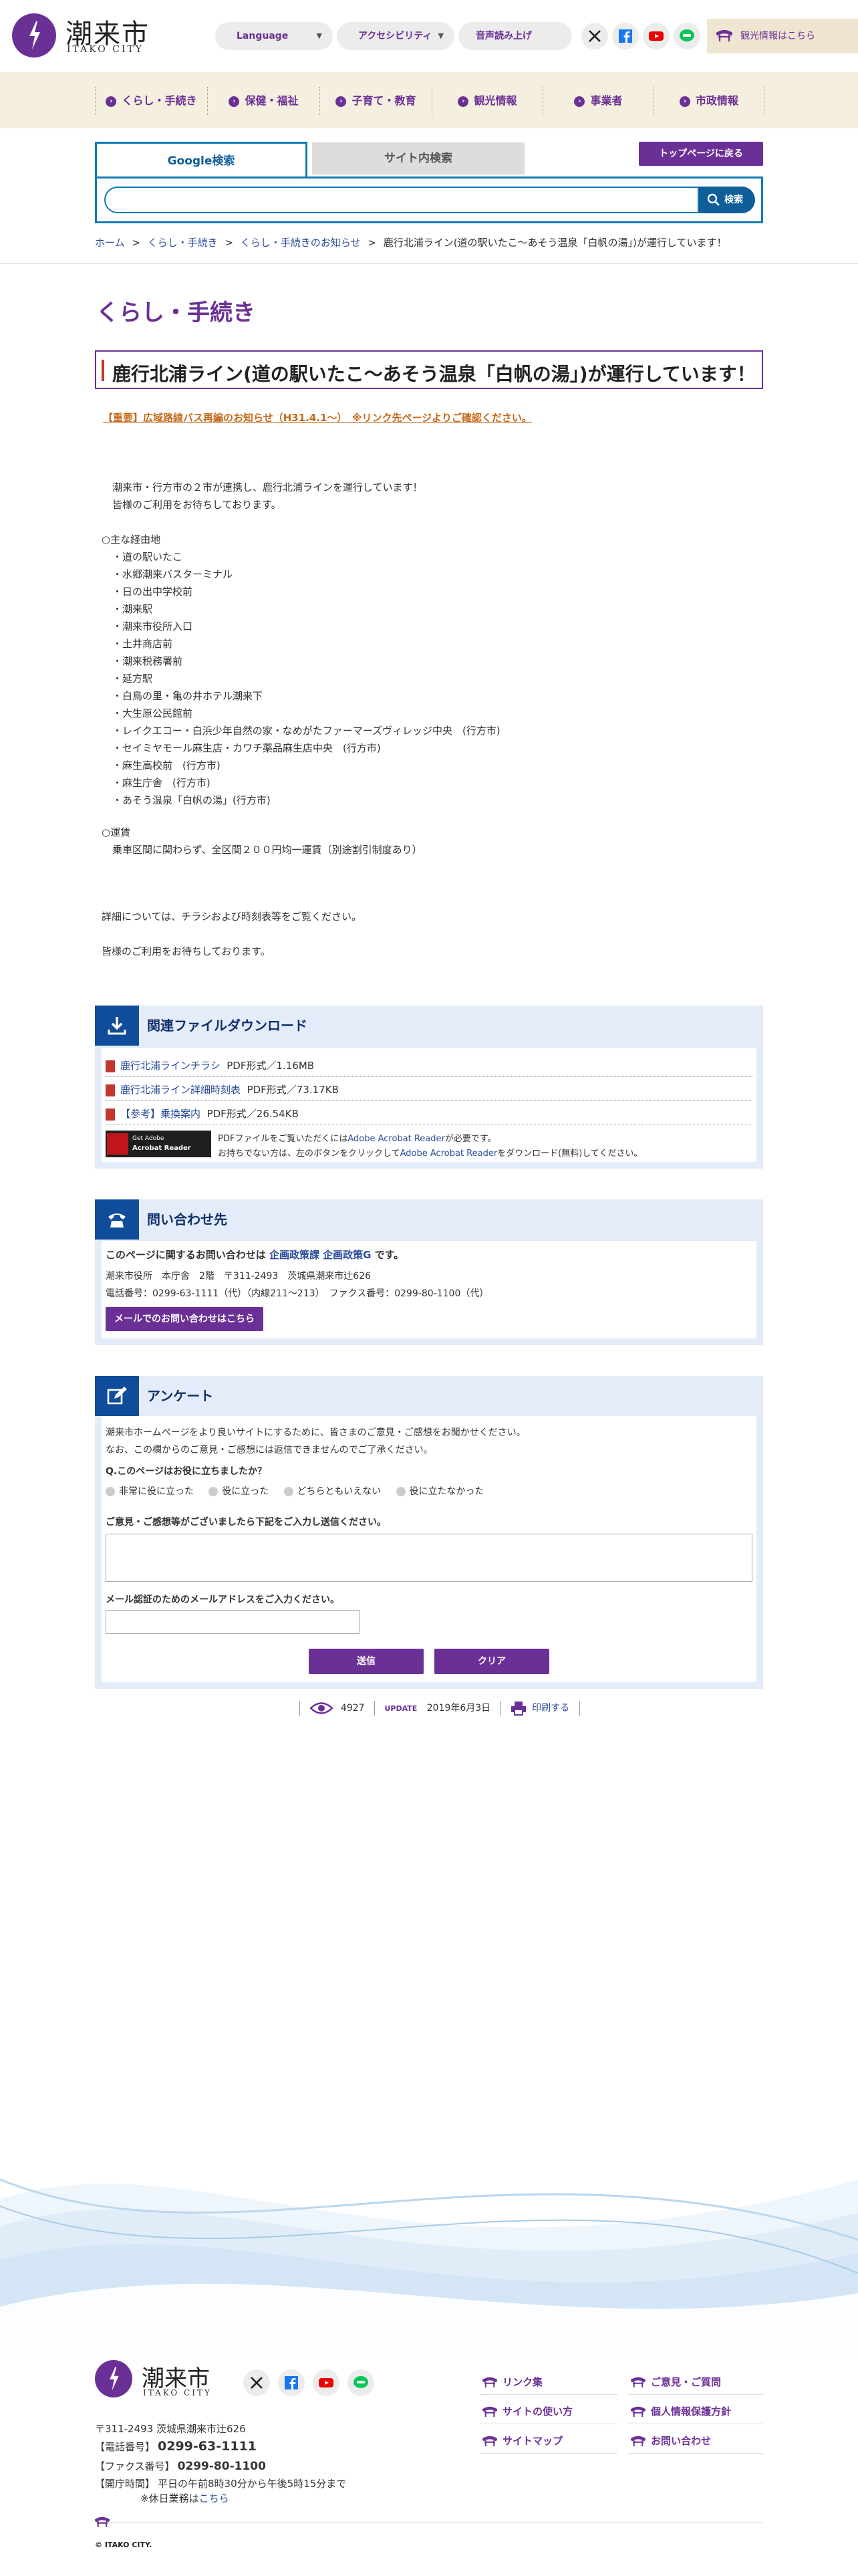 This screenshot has width=858, height=2576. Describe the element at coordinates (113, 2378) in the screenshot. I see `footer-logo-icon` at that location.